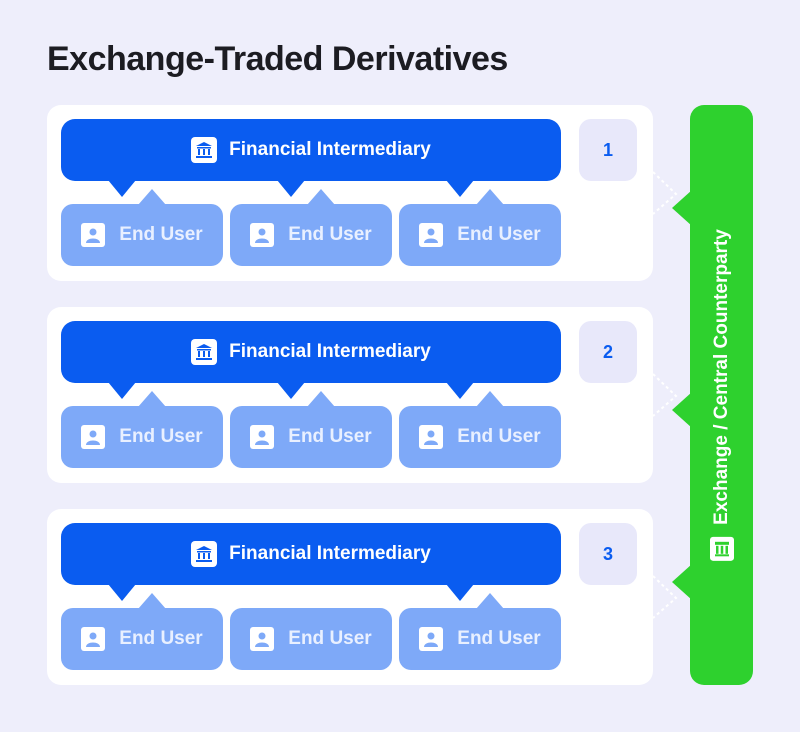 The height and width of the screenshot is (732, 800). I want to click on counterparty-links, so click(665, 395).